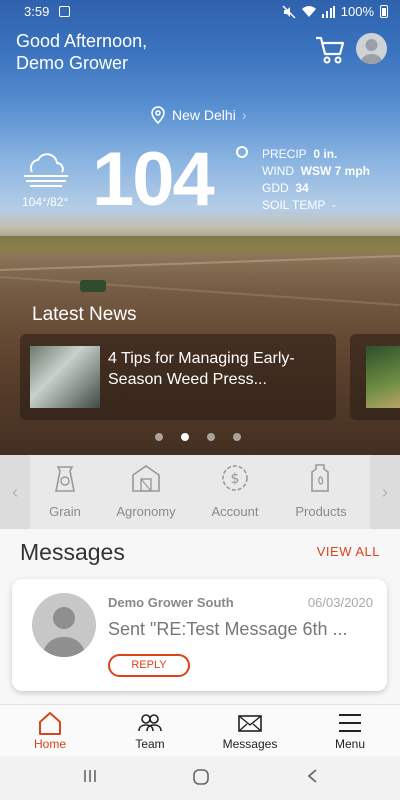 The image size is (400, 800). What do you see at coordinates (320, 478) in the screenshot?
I see `jug-icon` at bounding box center [320, 478].